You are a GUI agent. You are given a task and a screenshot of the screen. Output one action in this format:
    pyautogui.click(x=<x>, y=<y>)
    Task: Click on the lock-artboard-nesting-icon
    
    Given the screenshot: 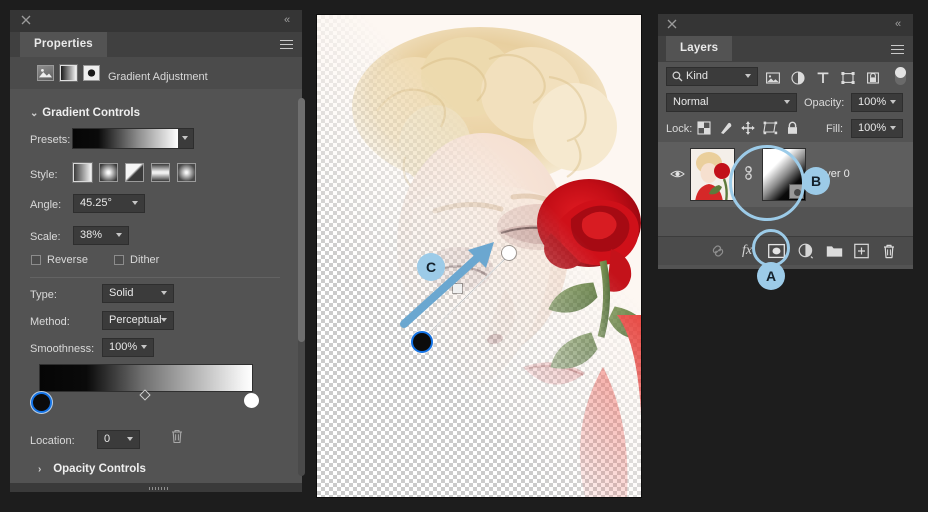 What is the action you would take?
    pyautogui.click(x=770, y=128)
    